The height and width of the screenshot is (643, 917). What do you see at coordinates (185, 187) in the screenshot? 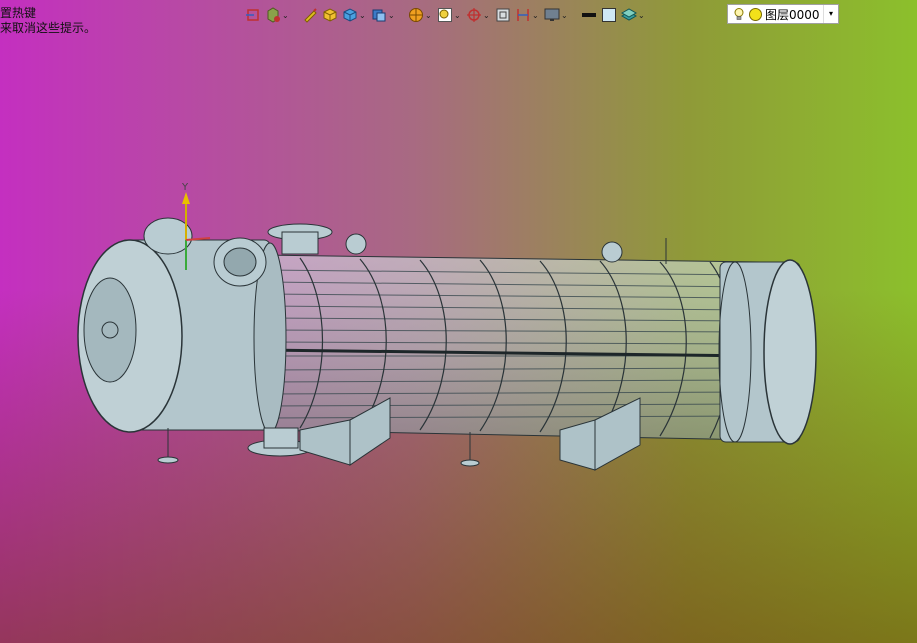
I see `svg-text: Y` at bounding box center [185, 187].